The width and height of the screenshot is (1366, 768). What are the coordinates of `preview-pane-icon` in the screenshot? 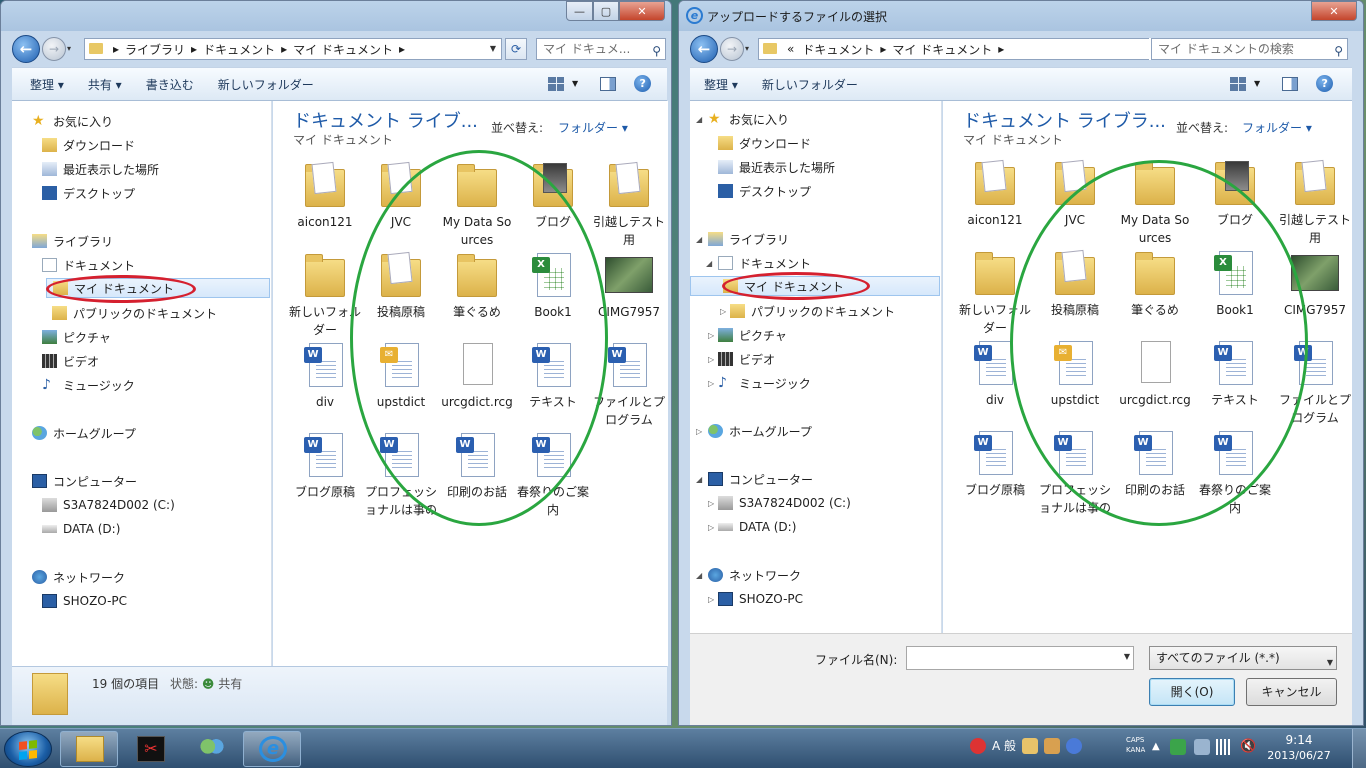 It's located at (1290, 83).